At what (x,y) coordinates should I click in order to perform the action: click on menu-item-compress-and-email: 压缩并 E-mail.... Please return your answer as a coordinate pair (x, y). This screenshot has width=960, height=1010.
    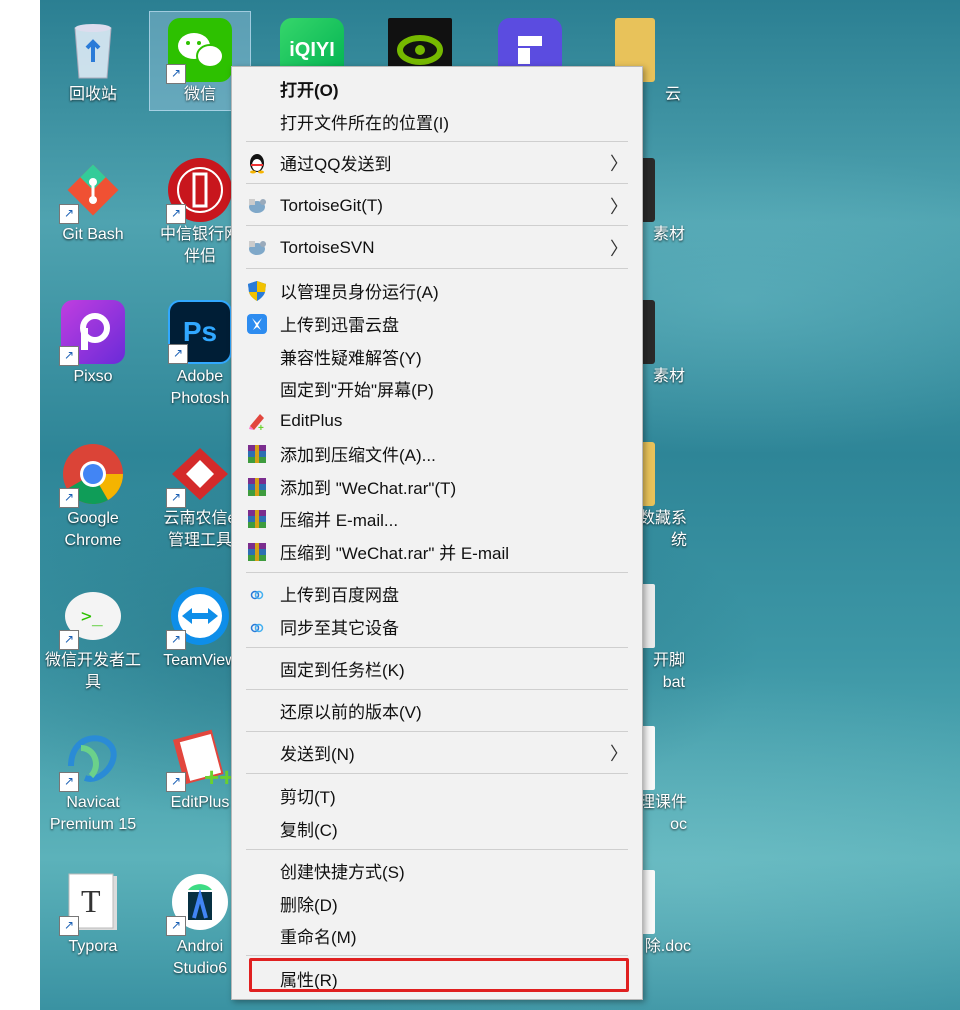
    Looking at the image, I should click on (437, 518).